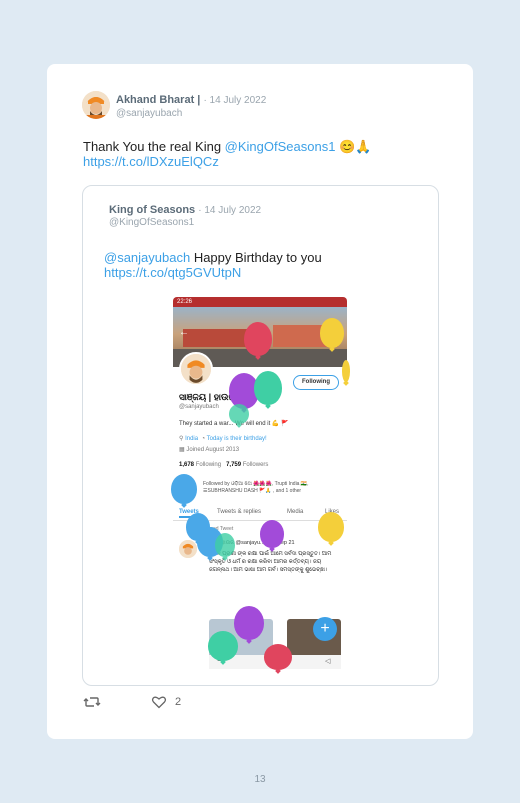 The height and width of the screenshot is (803, 520). I want to click on plus-icon: +, so click(325, 629).